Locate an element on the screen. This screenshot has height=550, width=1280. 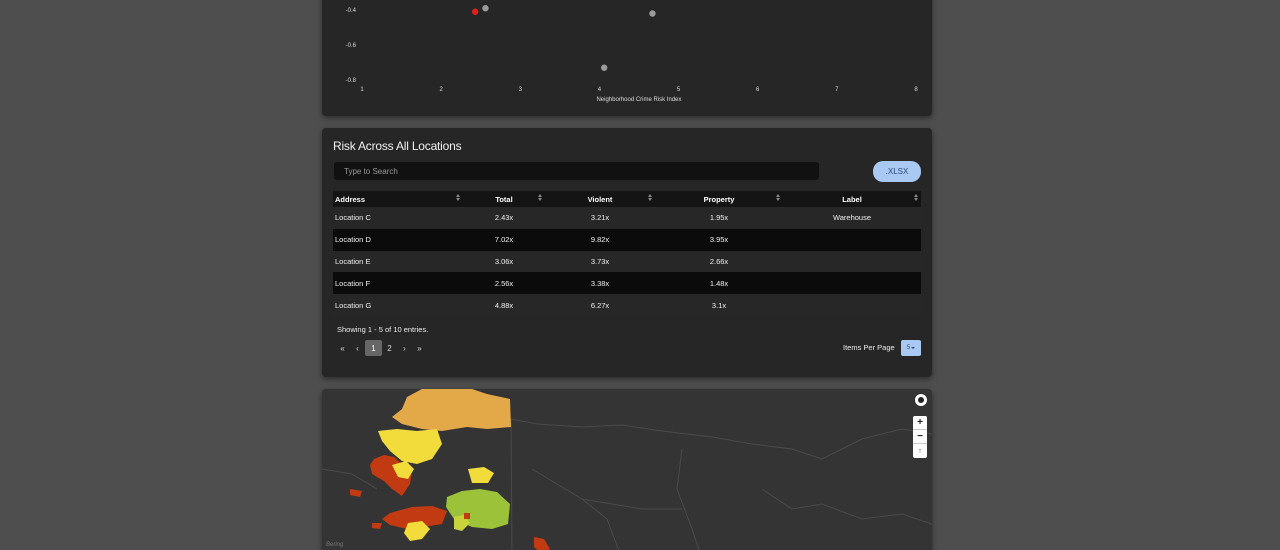
x-tick-label: 2 is located at coordinates (441, 90).